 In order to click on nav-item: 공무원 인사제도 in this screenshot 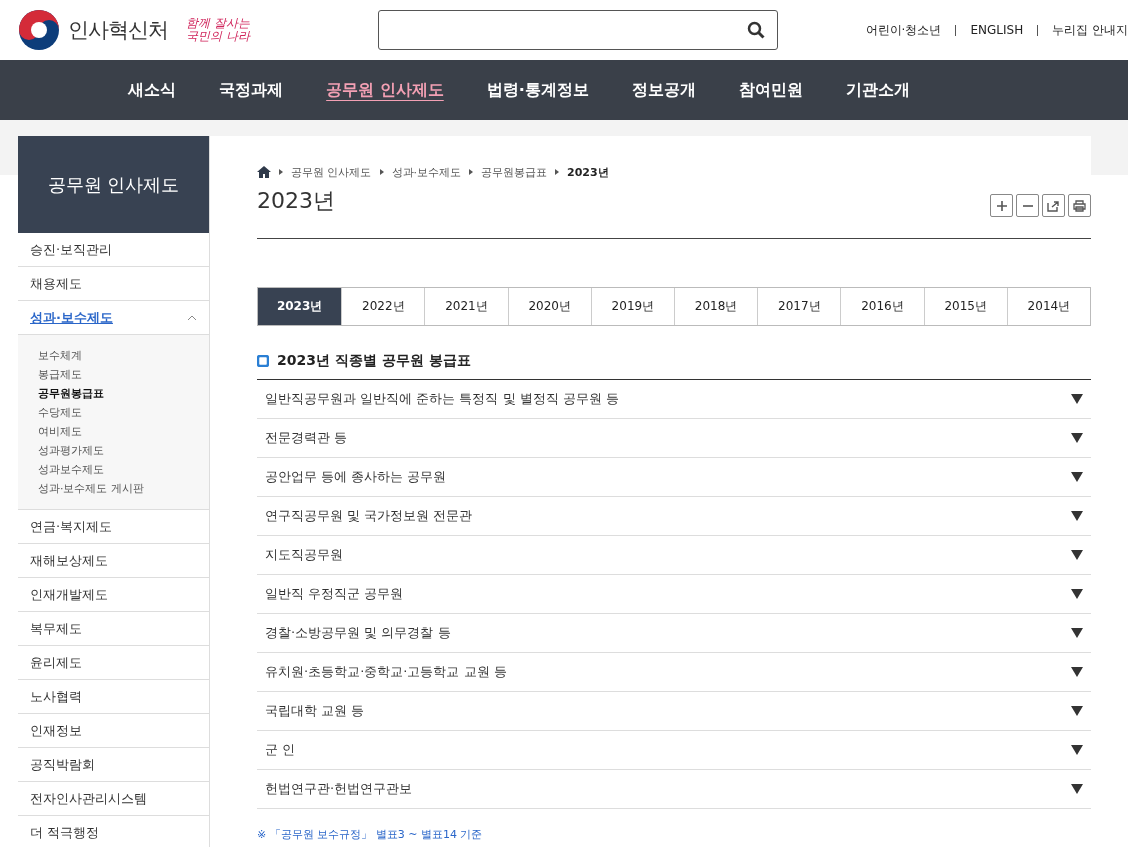, I will do `click(385, 90)`.